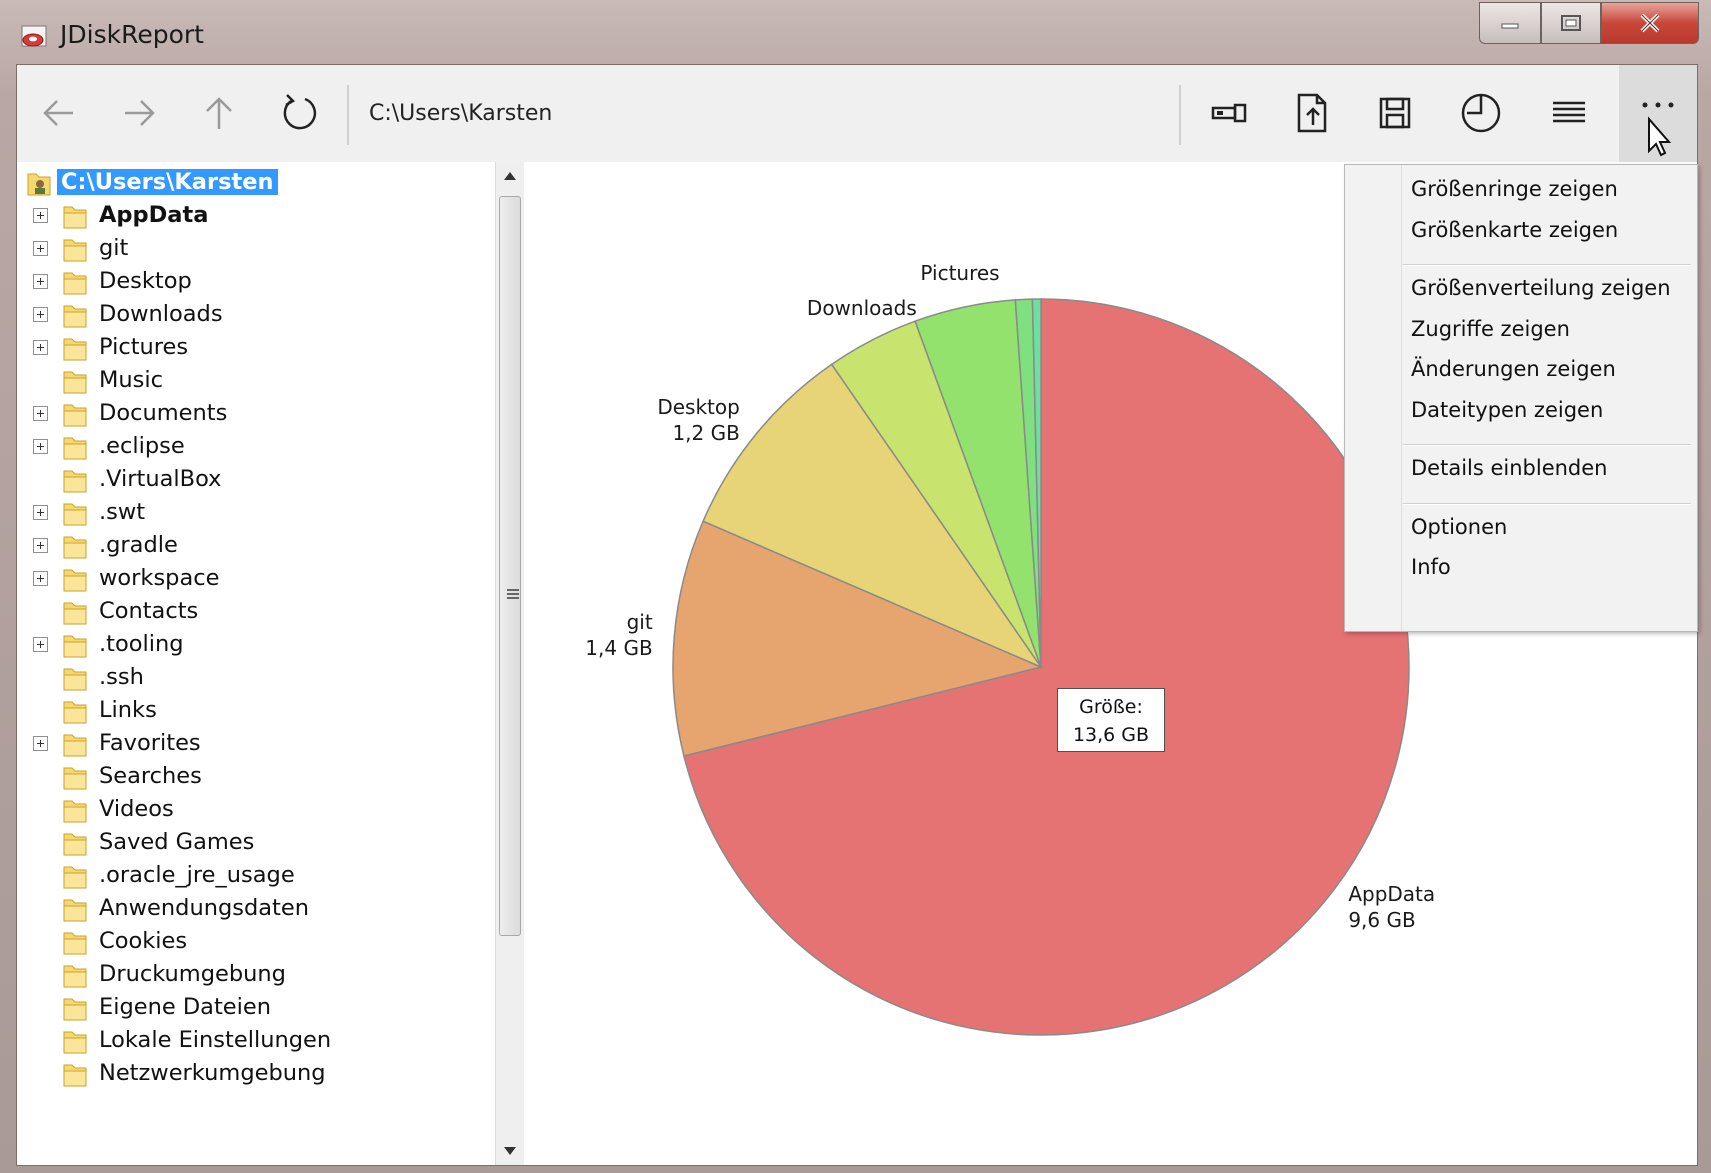  I want to click on scan-button, so click(1231, 113).